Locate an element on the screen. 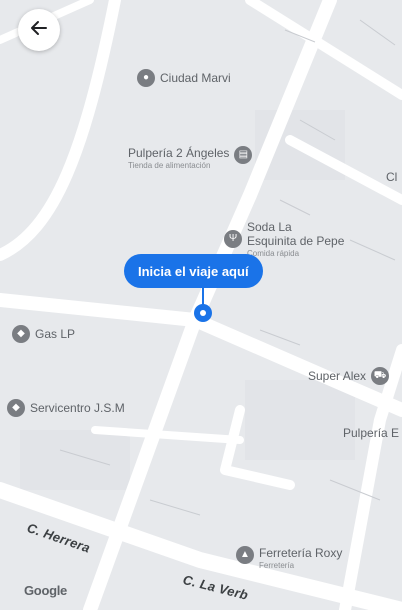  poi-label: Gas LP is located at coordinates (55, 334).